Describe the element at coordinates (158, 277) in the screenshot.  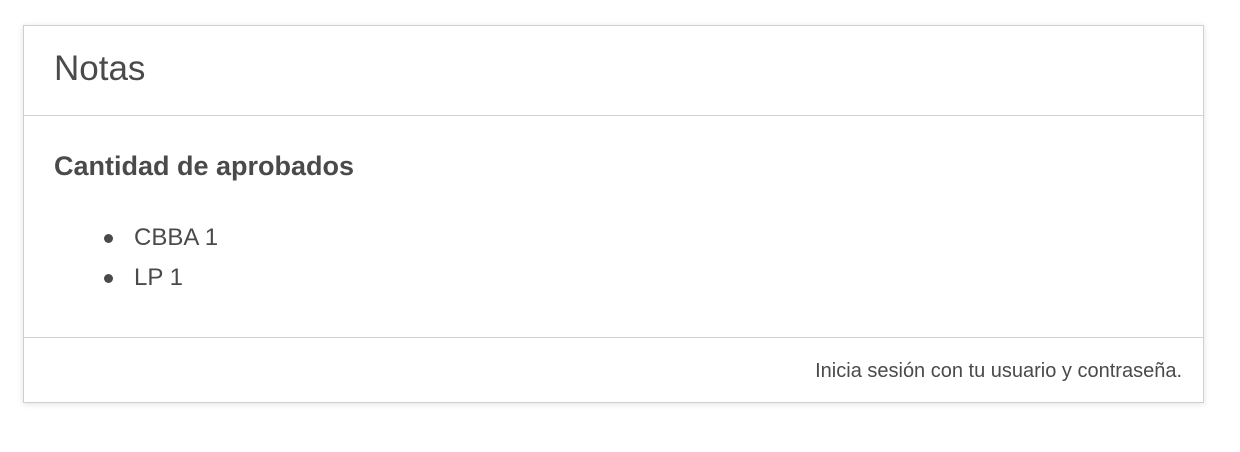
I see `list-item-label: LP 1` at that location.